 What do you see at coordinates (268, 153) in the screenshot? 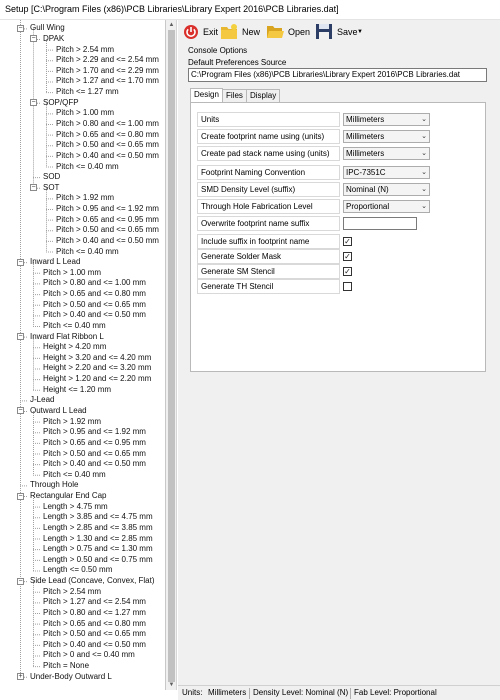
I see `property-label: Create pad stack name using (units)` at bounding box center [268, 153].